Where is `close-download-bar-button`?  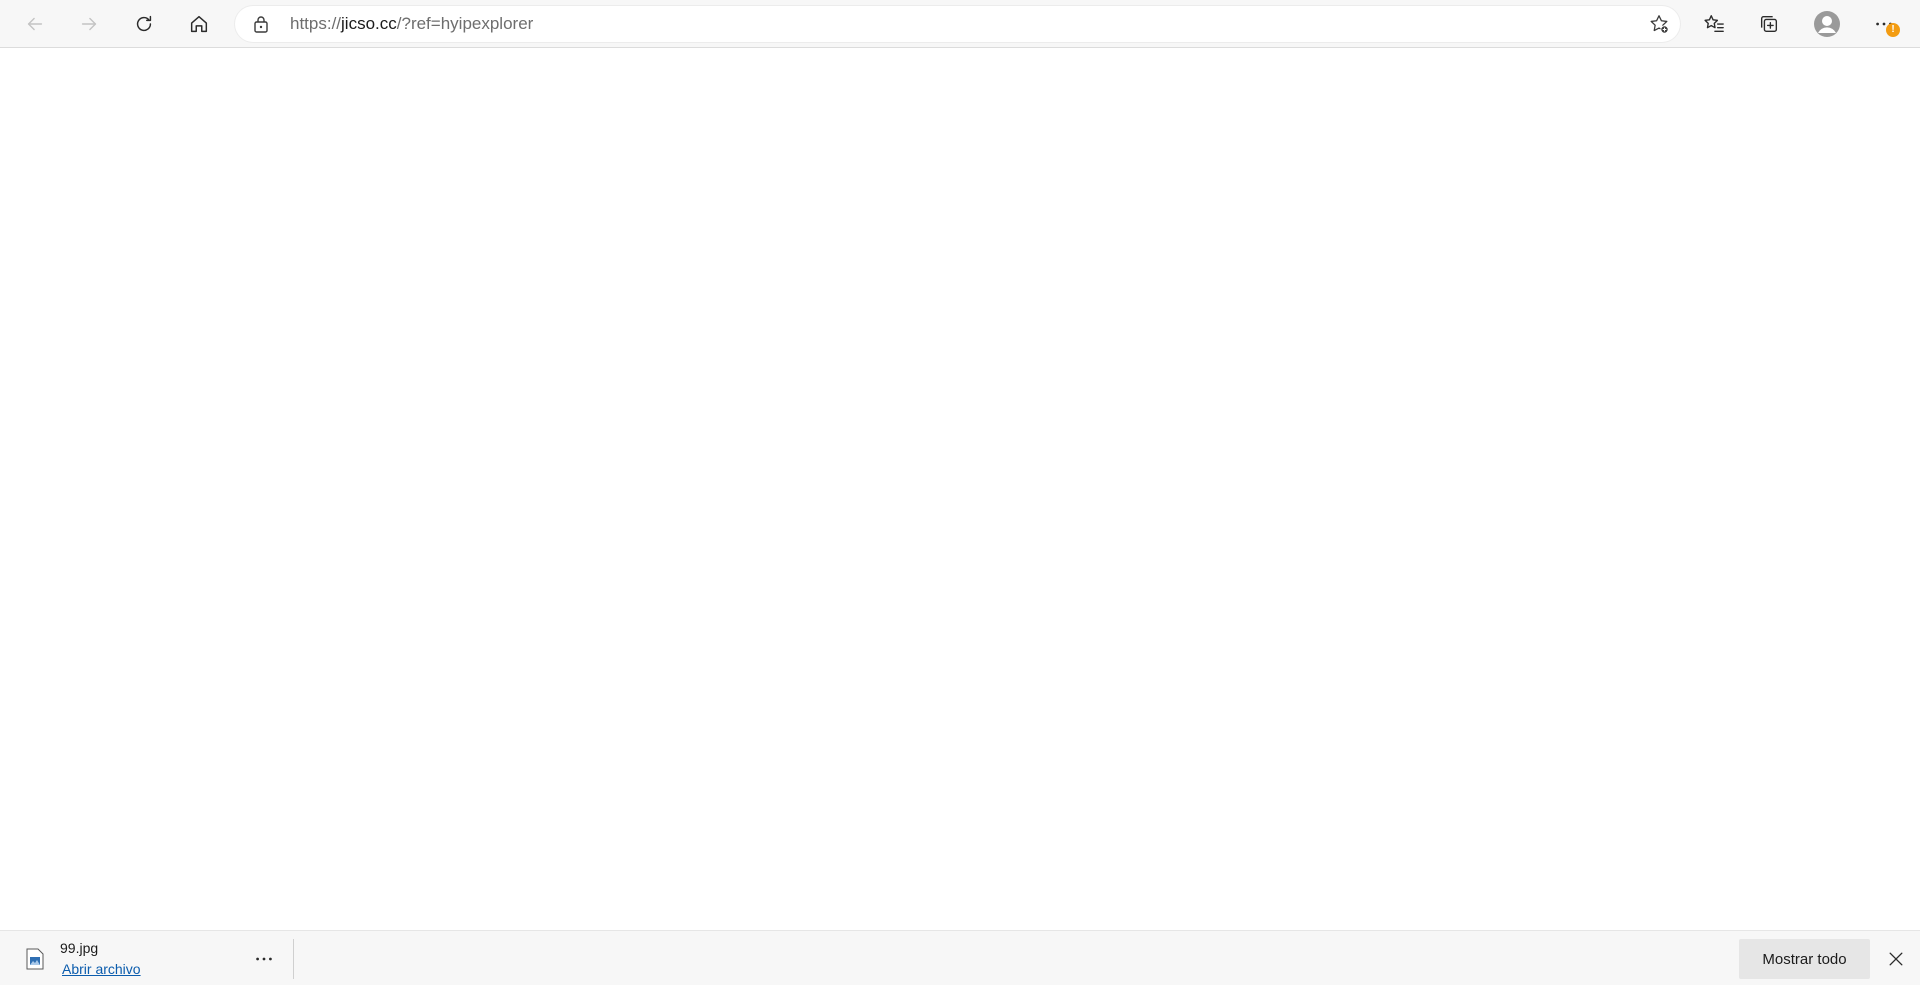
close-download-bar-button is located at coordinates (1896, 959).